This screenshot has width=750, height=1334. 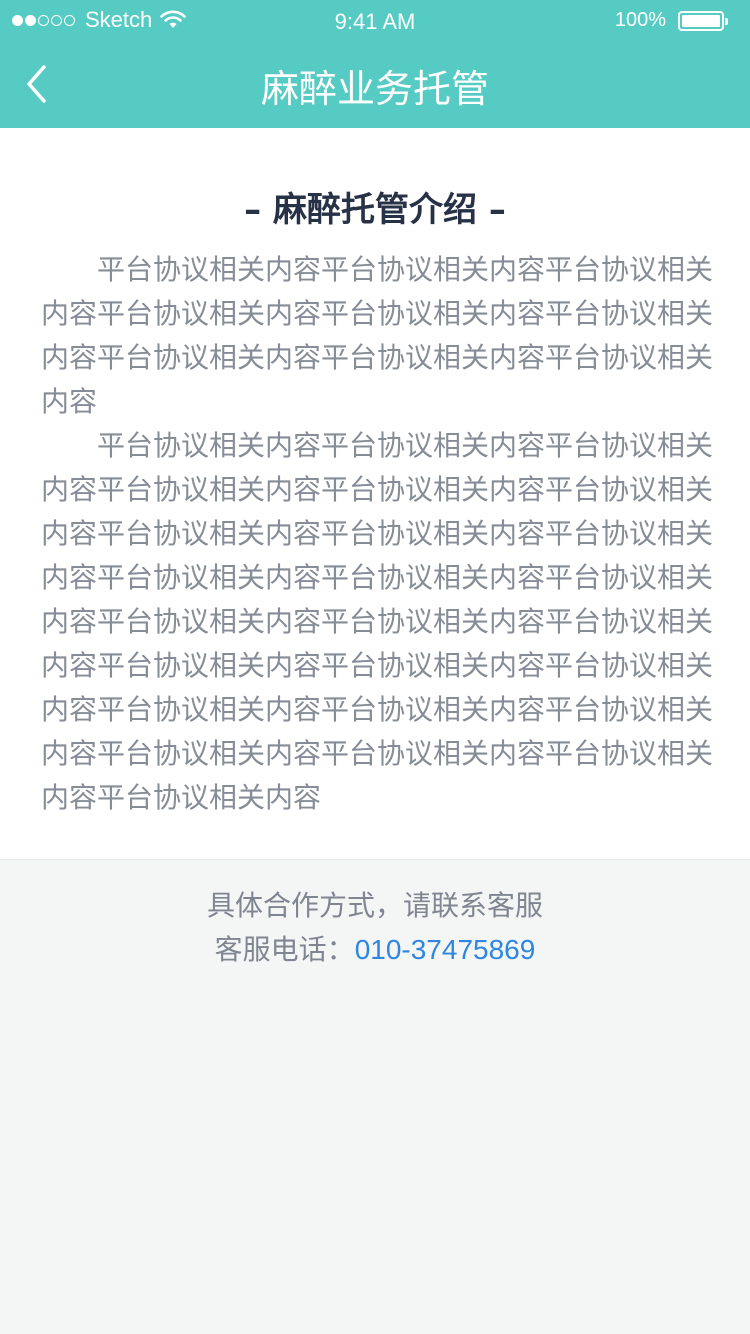 I want to click on battery-percent: 100%, so click(x=640, y=20).